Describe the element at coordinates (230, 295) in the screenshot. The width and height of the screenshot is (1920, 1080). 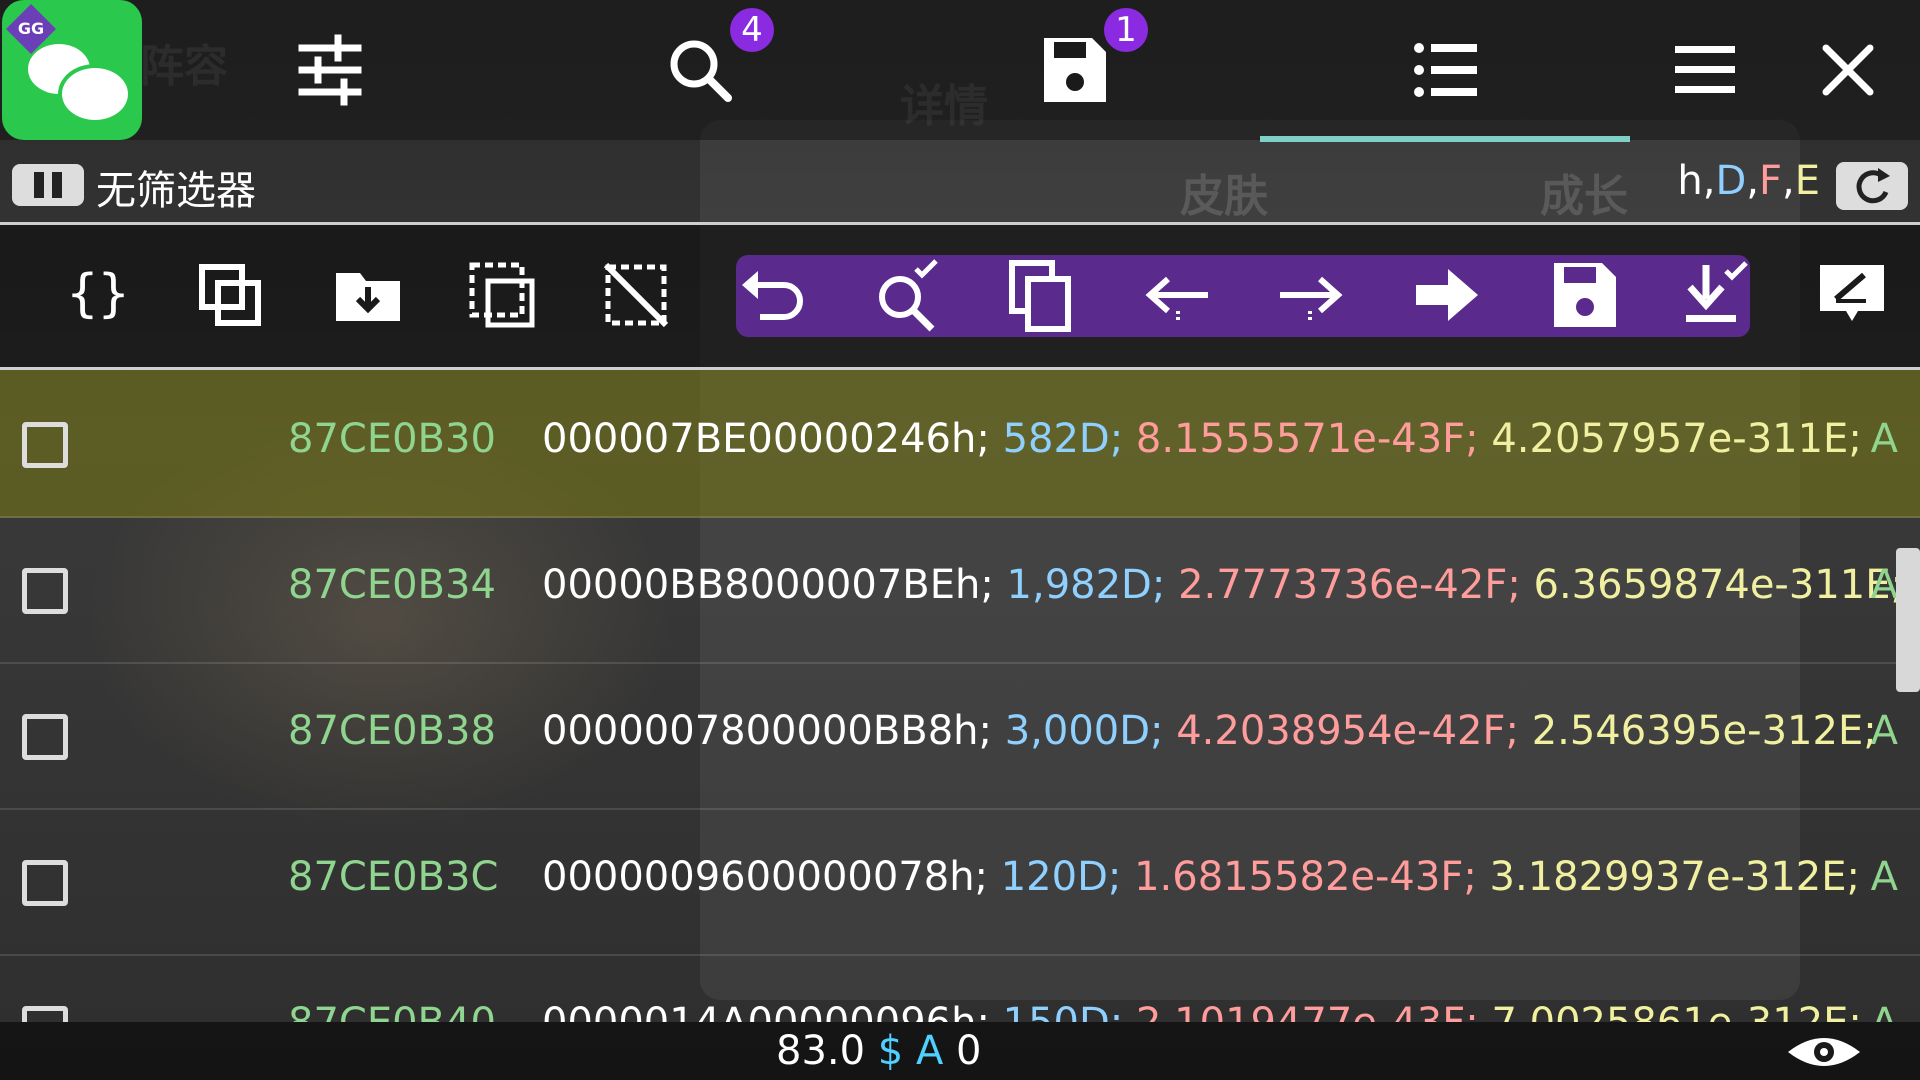
I see `swap-icon` at that location.